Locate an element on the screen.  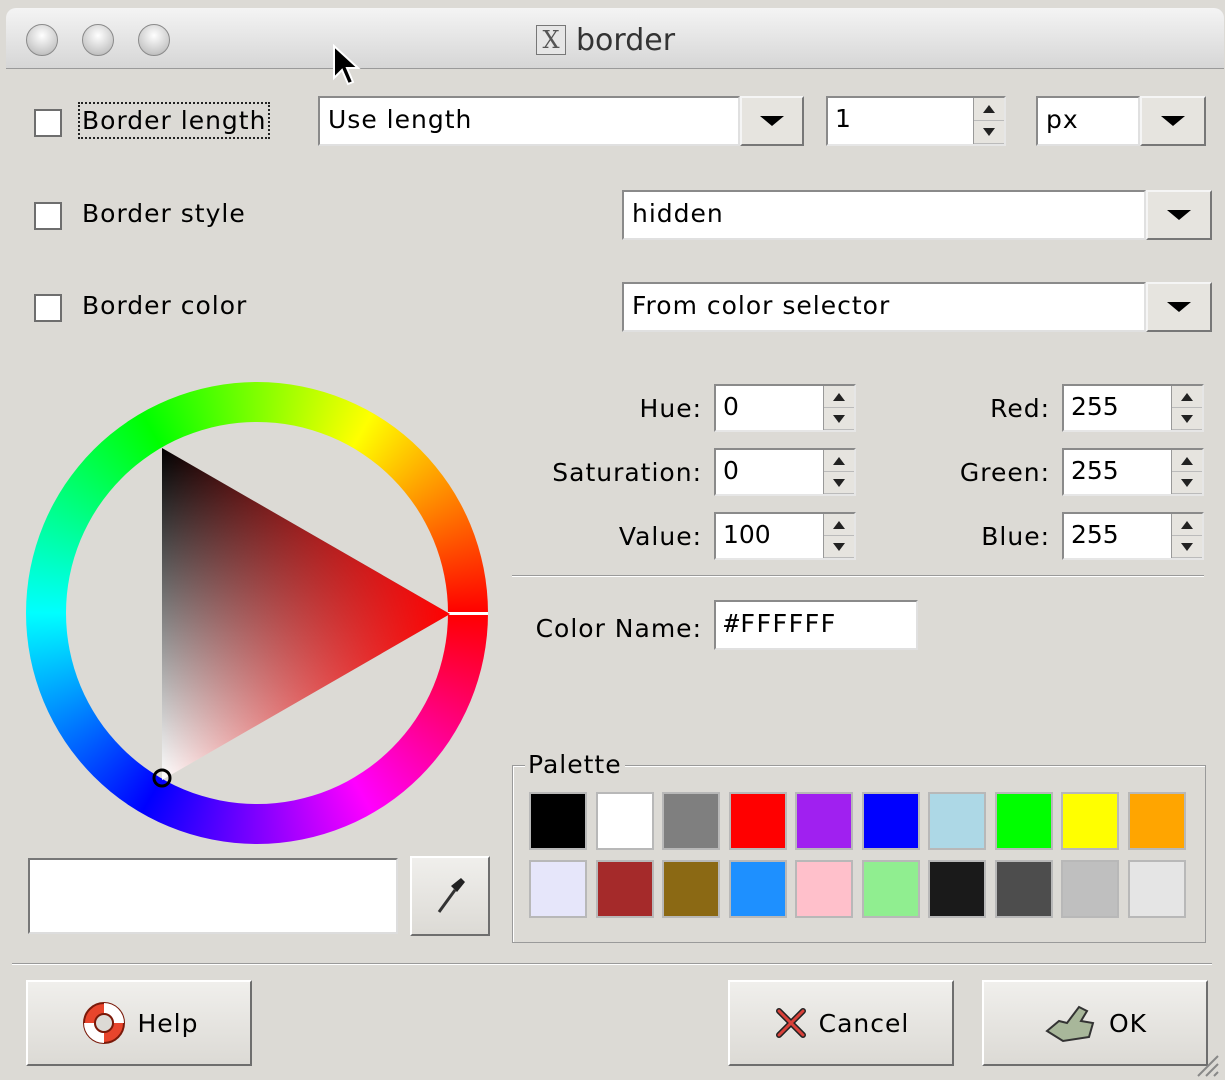
color-preview is located at coordinates (213, 896).